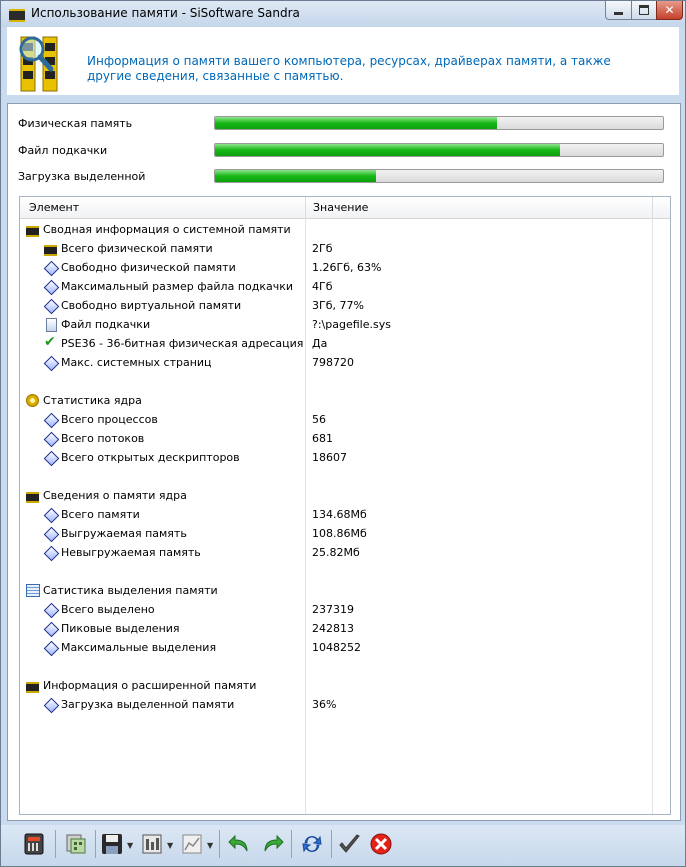 The width and height of the screenshot is (686, 867). I want to click on item-name: Всего потоков, so click(103, 438).